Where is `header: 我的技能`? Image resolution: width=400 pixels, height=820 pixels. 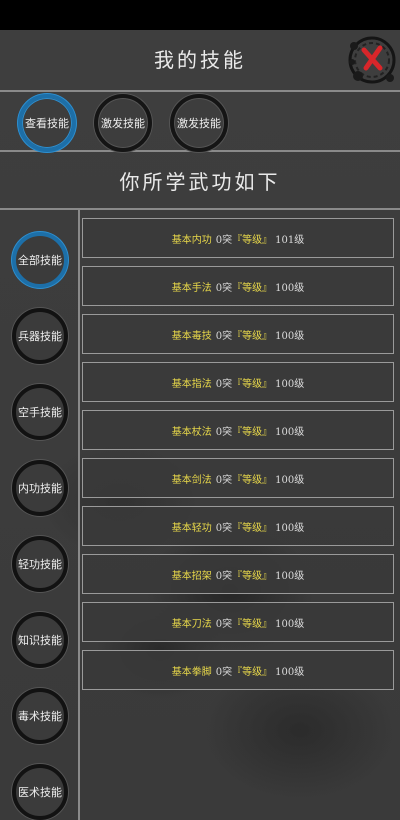
header: 我的技能 is located at coordinates (200, 61).